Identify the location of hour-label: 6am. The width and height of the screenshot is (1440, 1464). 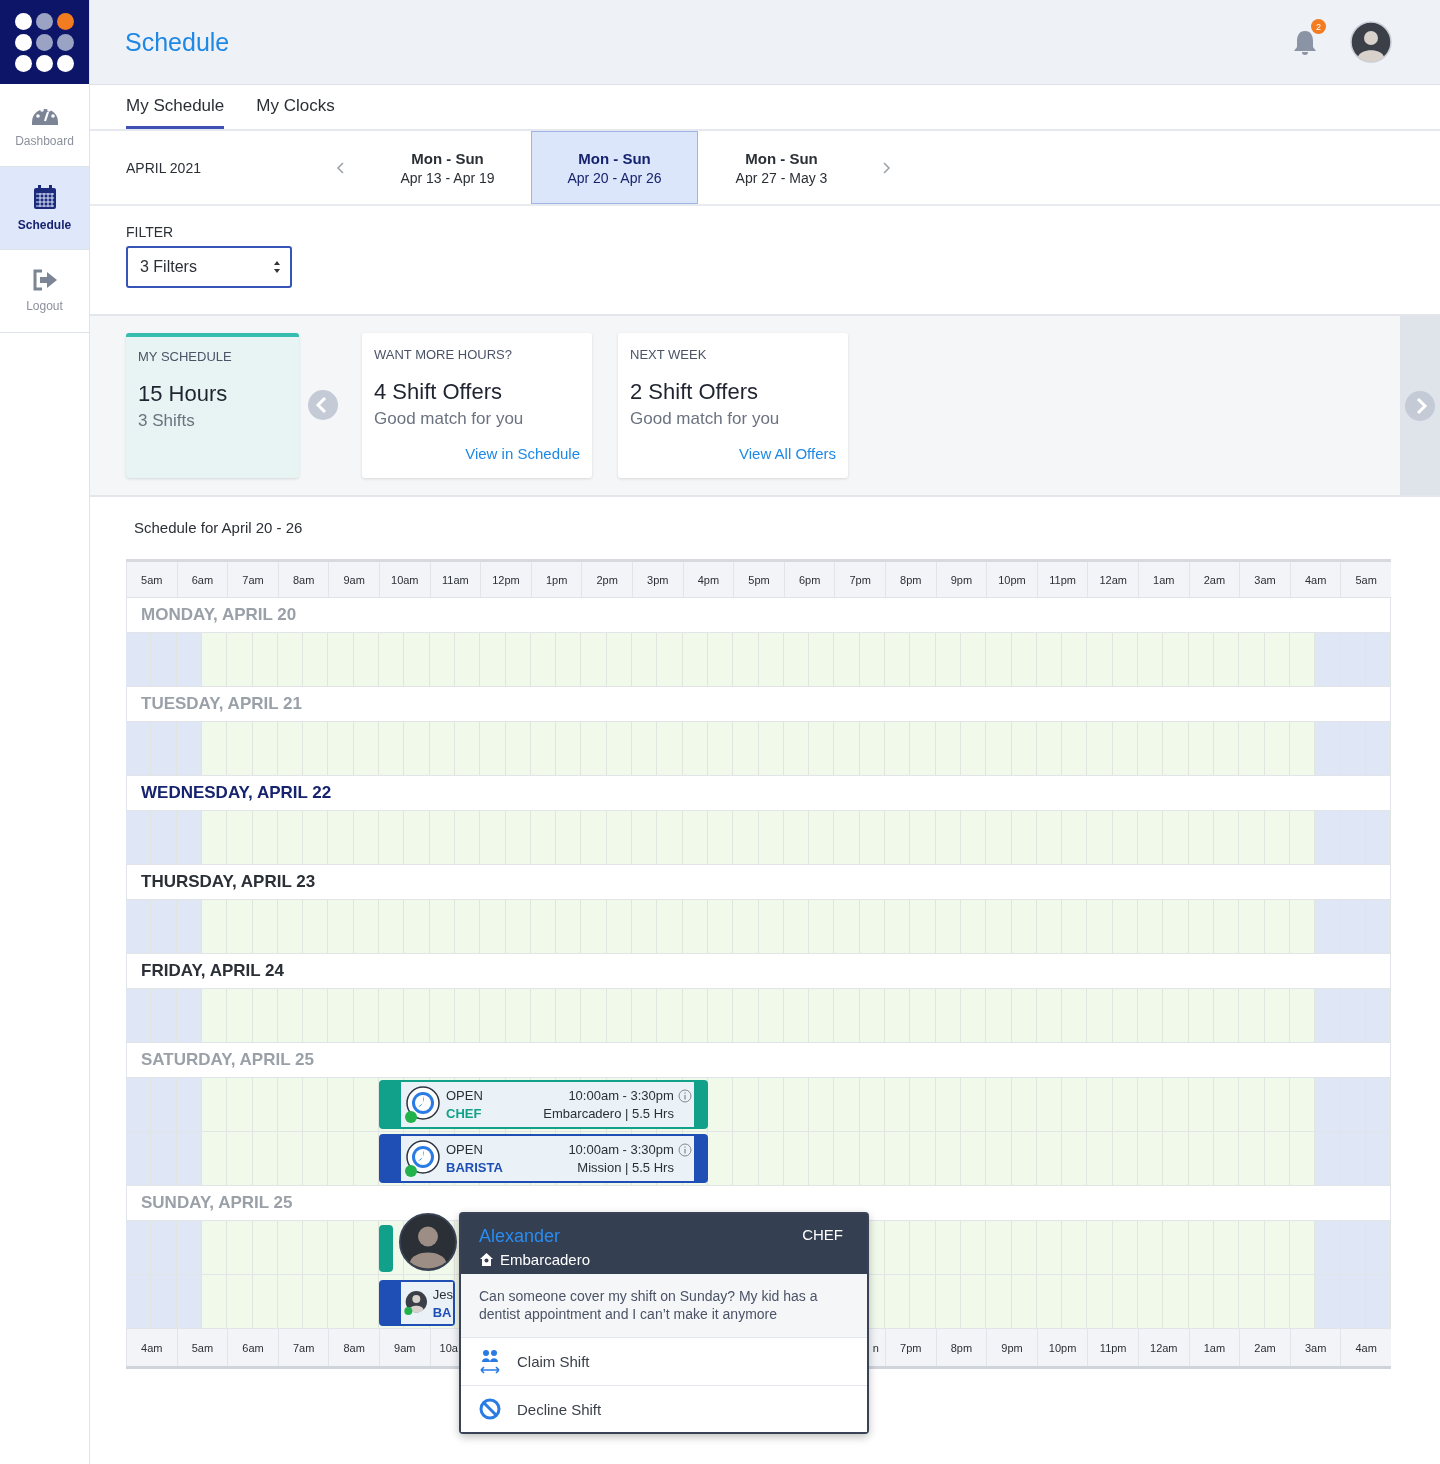
(202, 579).